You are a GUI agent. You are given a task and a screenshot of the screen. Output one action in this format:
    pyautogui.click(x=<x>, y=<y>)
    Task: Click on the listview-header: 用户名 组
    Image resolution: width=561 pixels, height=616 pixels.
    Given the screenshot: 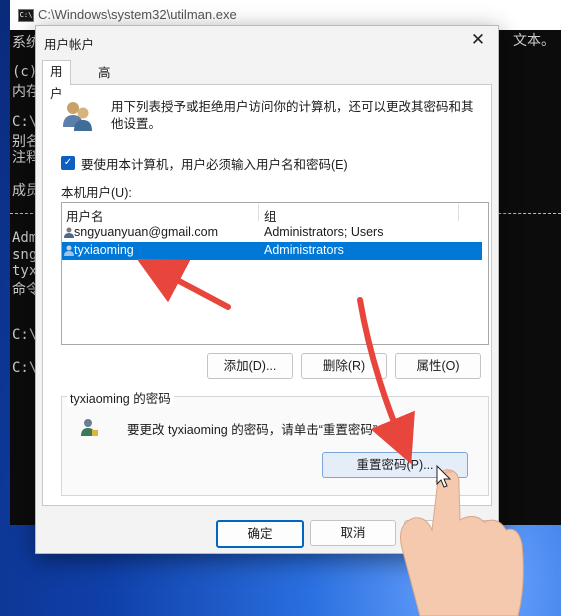 What is the action you would take?
    pyautogui.click(x=275, y=214)
    